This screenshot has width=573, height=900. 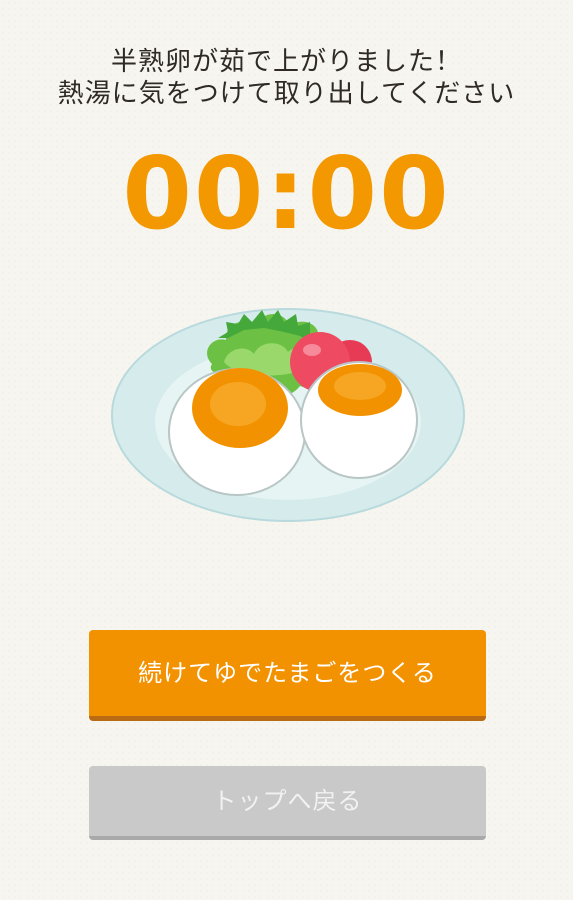 I want to click on continue-making-eggs-button: 続けてゆでたまごをつくる, so click(x=287, y=675).